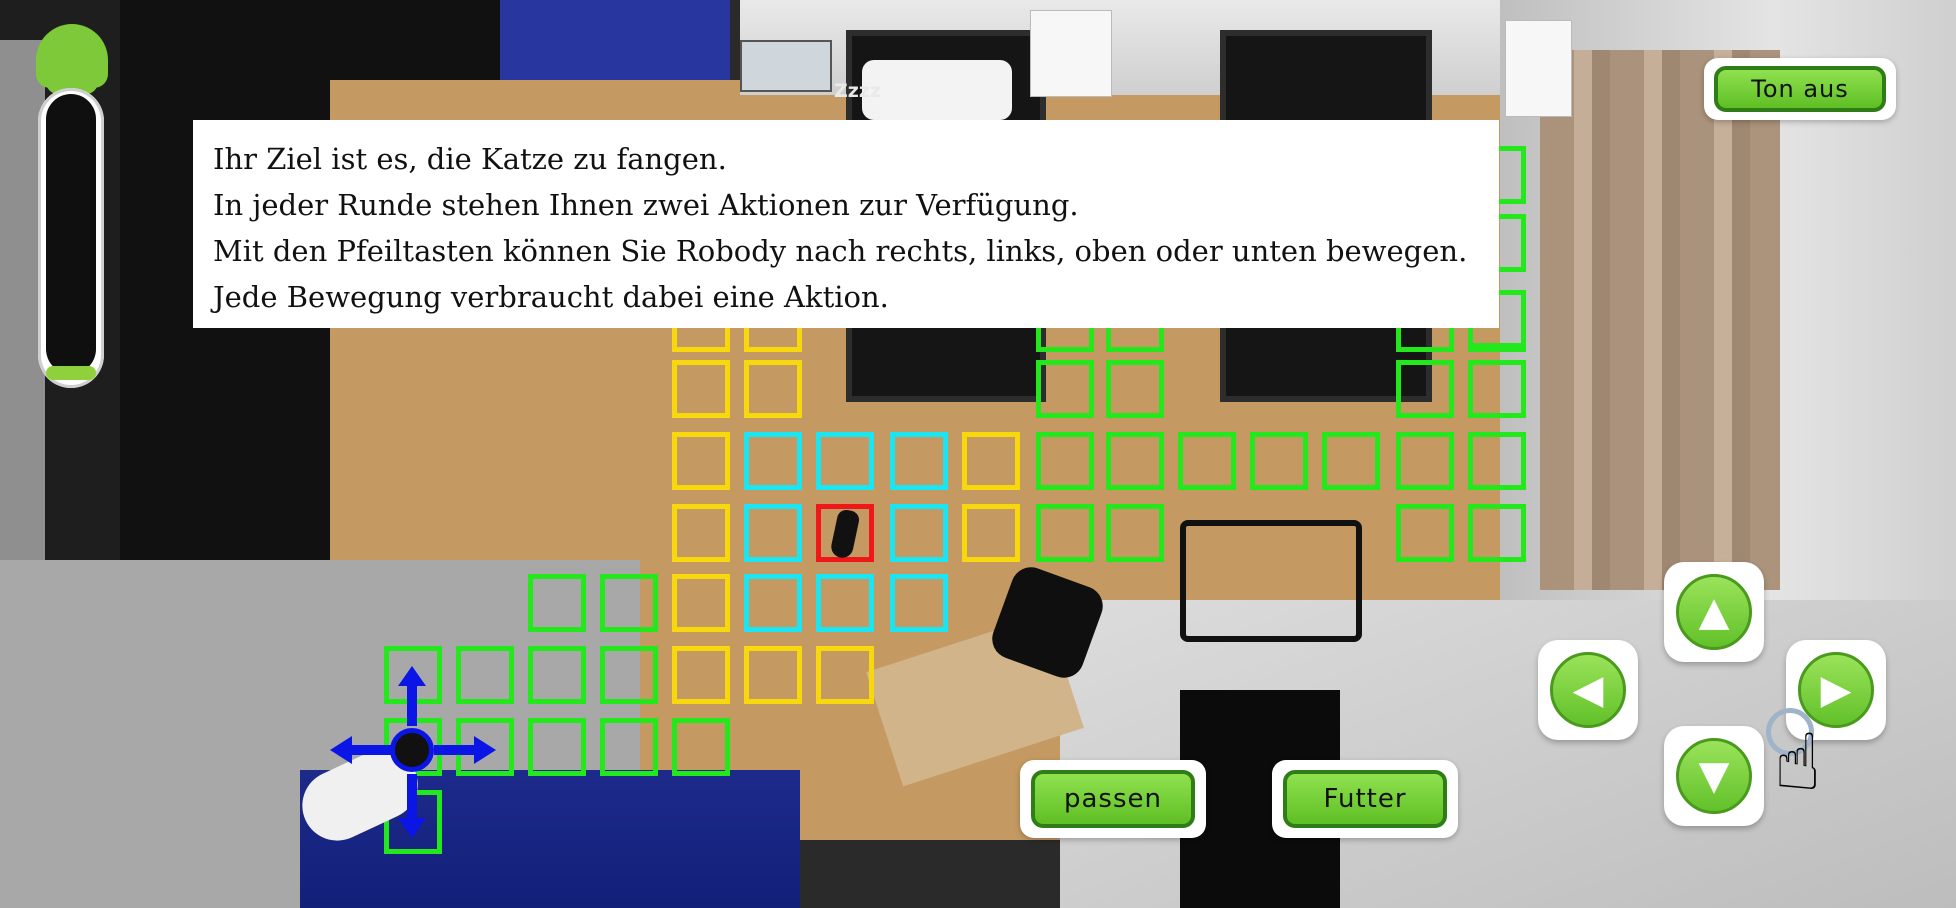  I want to click on arrow-down-icon: ▼, so click(1714, 776).